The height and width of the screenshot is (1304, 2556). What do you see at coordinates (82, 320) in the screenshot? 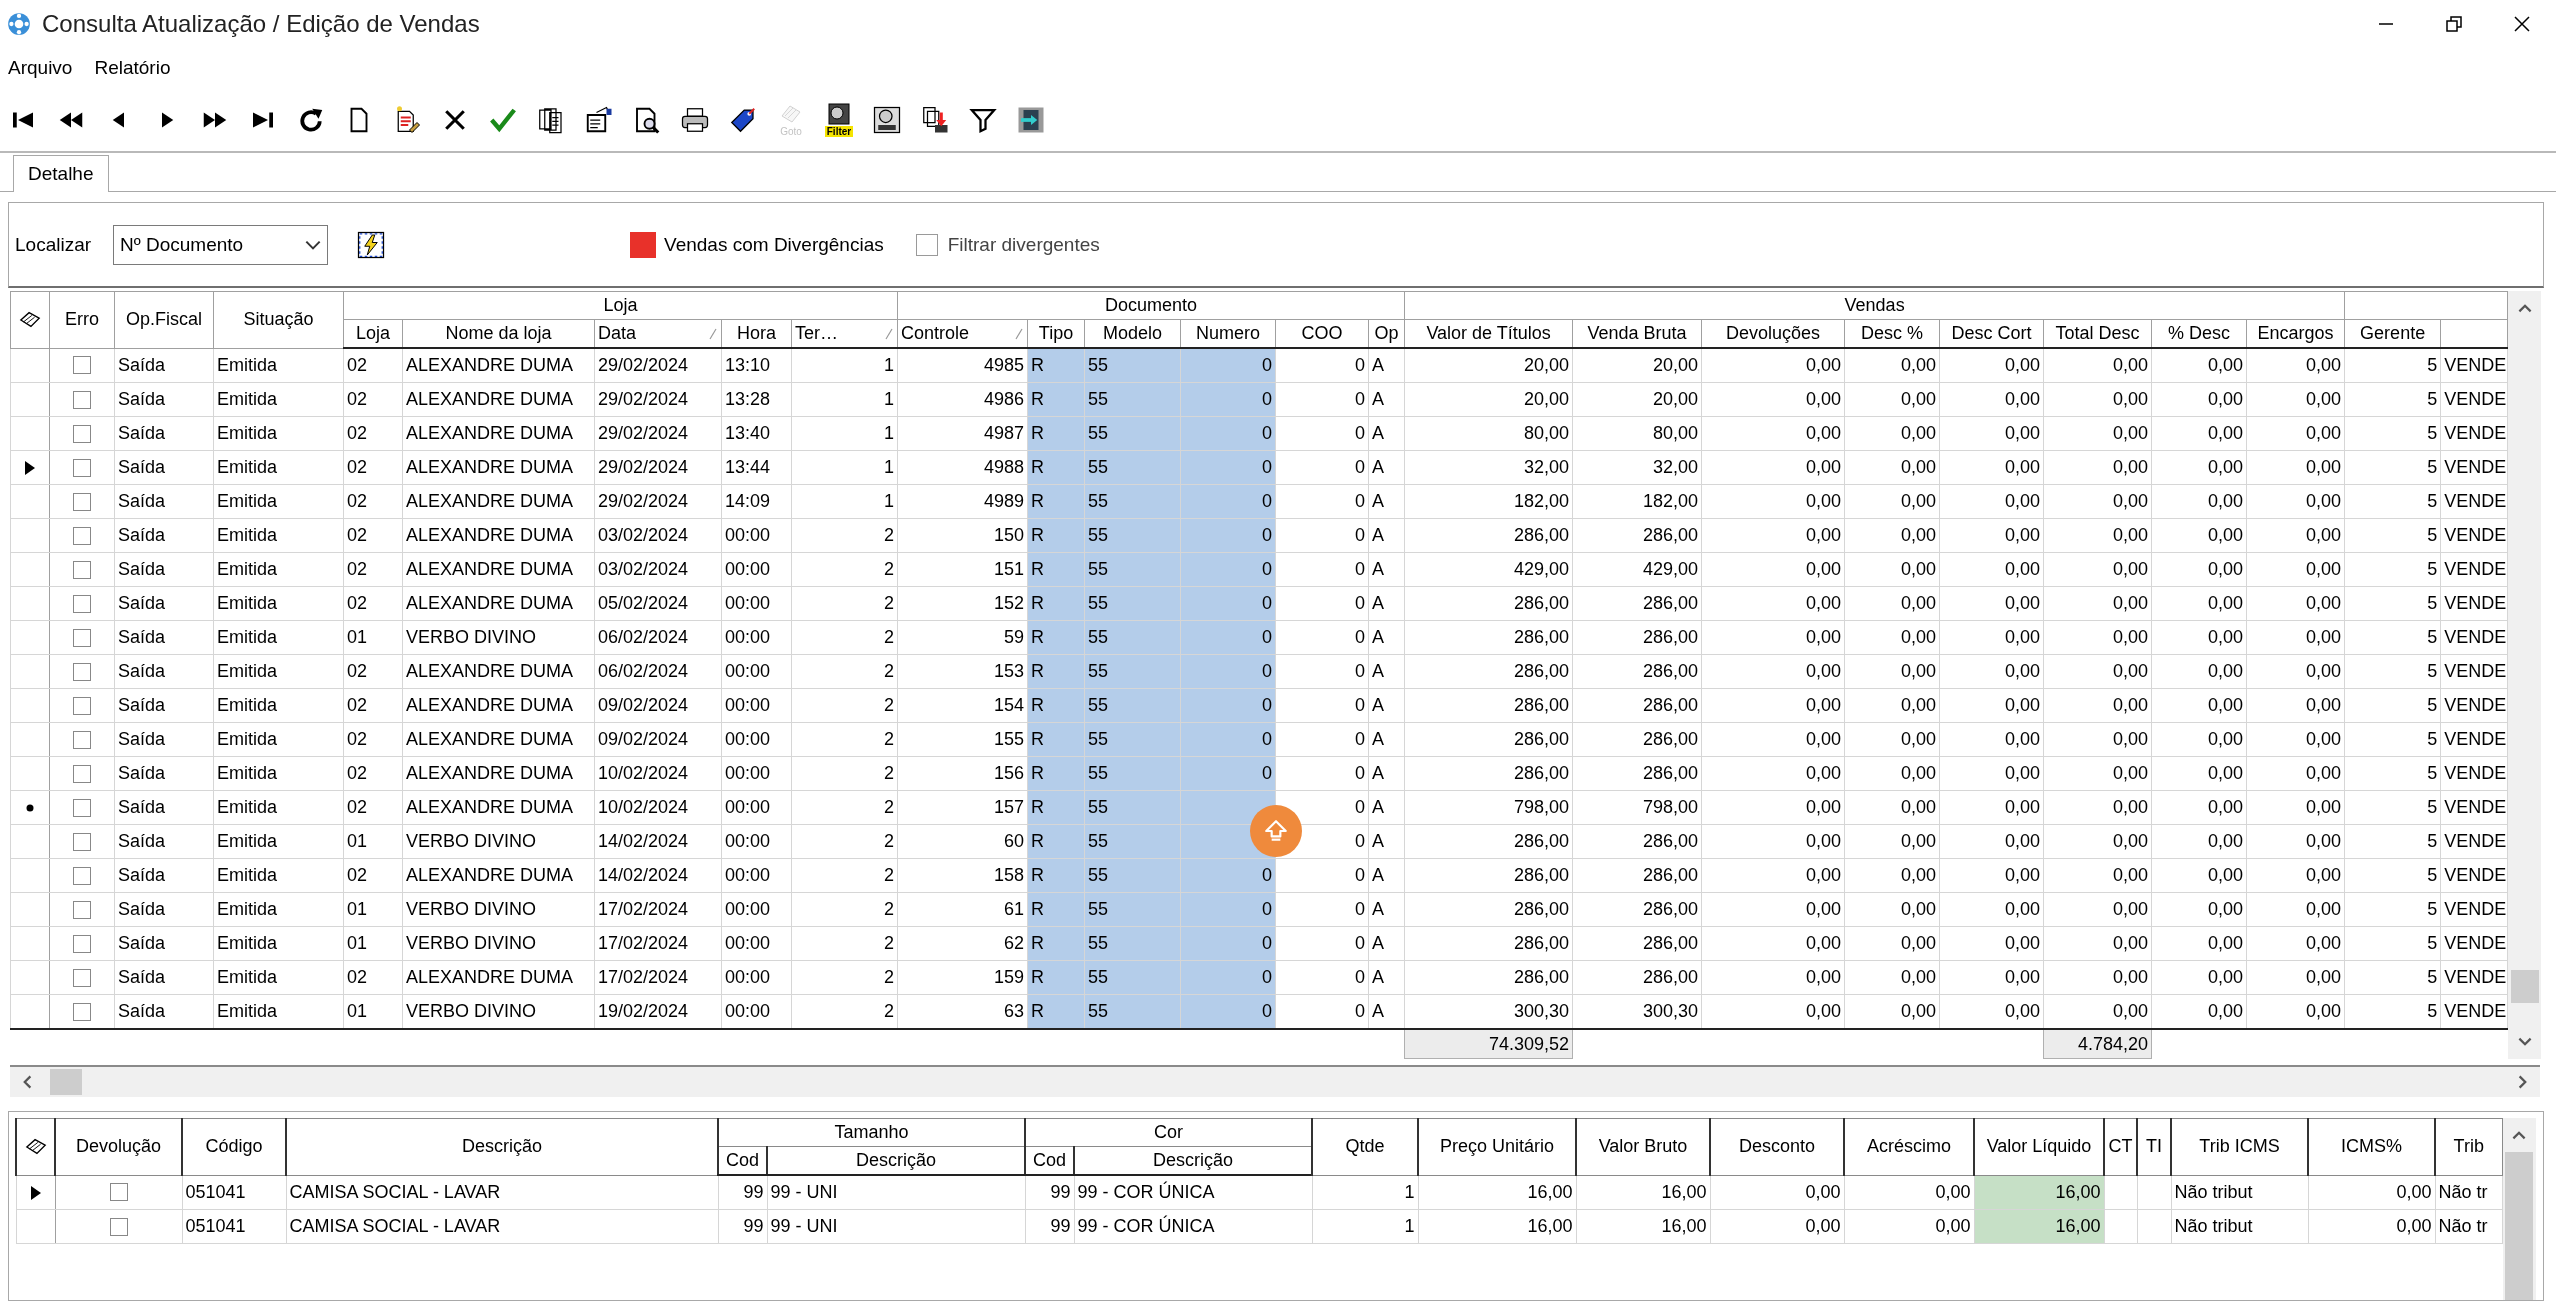
I see `column-header: Erro` at bounding box center [82, 320].